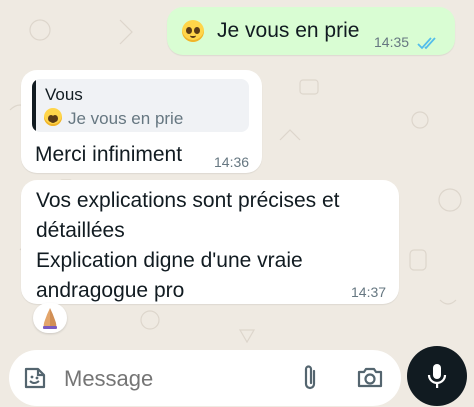 The width and height of the screenshot is (474, 407). What do you see at coordinates (109, 154) in the screenshot?
I see `message-text: Merci infiniment` at bounding box center [109, 154].